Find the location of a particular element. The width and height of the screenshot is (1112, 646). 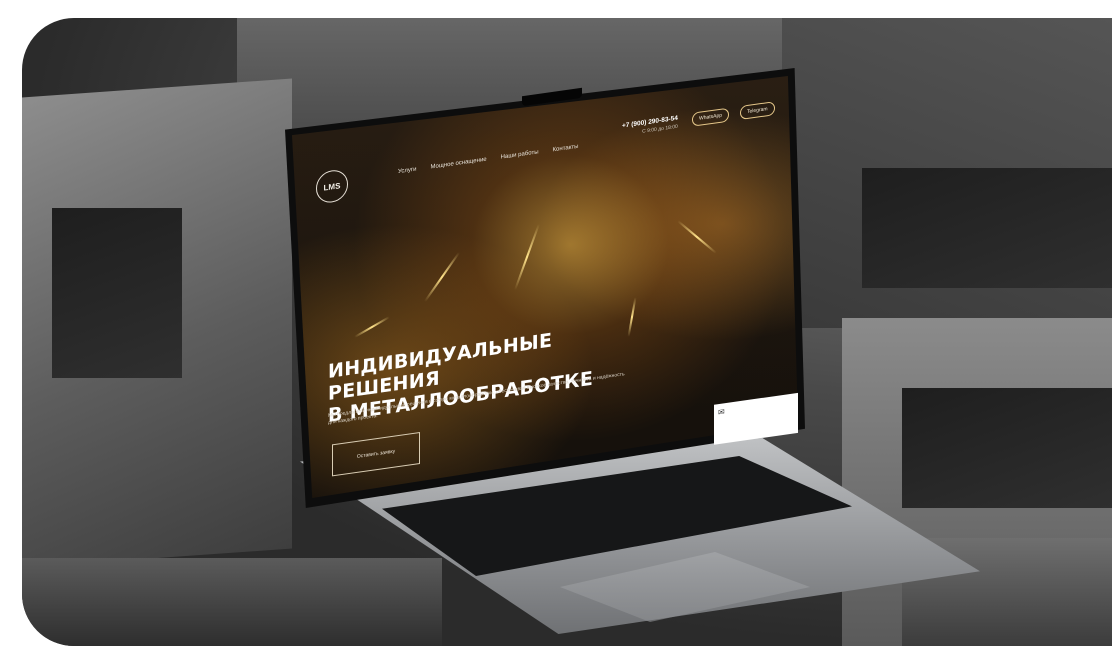

telegram-button: Telegram is located at coordinates (757, 111).